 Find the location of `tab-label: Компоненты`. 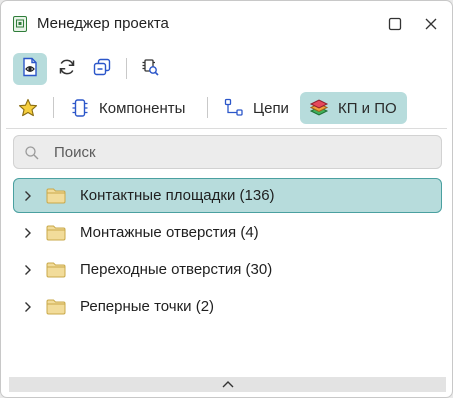

tab-label: Компоненты is located at coordinates (142, 108).